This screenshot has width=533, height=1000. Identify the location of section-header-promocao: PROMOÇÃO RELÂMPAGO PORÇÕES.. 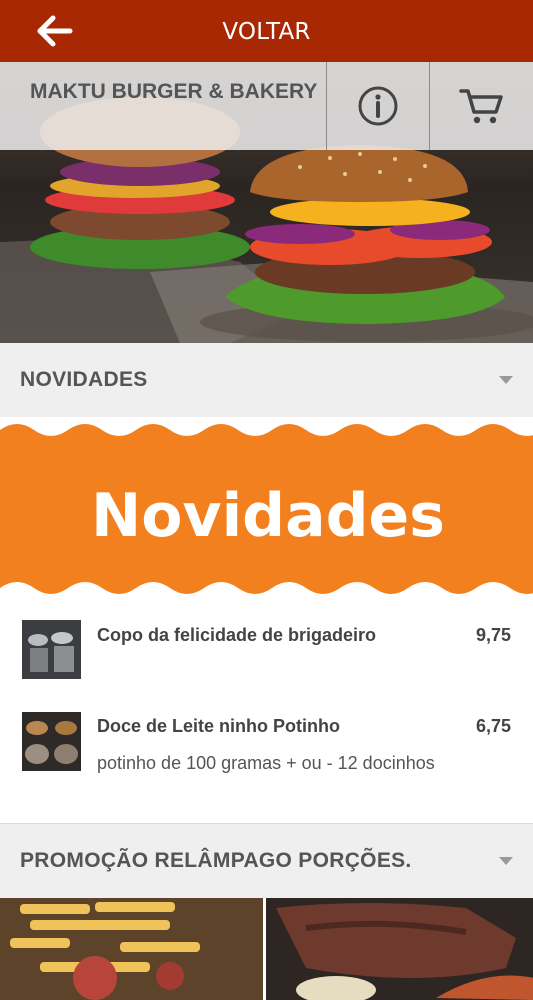
(266, 861).